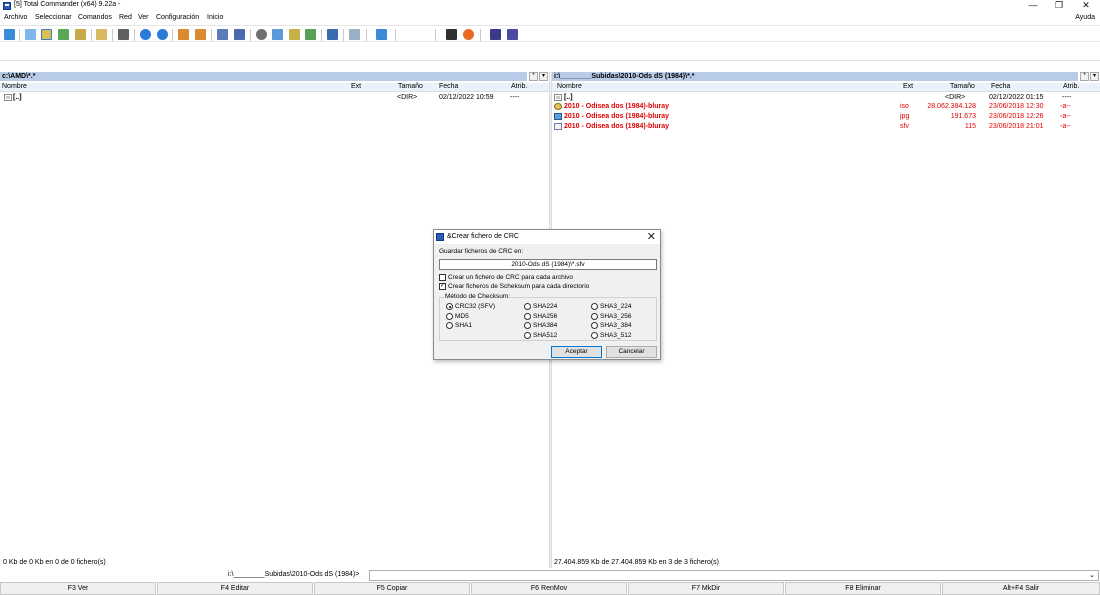 Image resolution: width=1100 pixels, height=596 pixels. What do you see at coordinates (15, 17) in the screenshot?
I see `menu-archivo: Archivo` at bounding box center [15, 17].